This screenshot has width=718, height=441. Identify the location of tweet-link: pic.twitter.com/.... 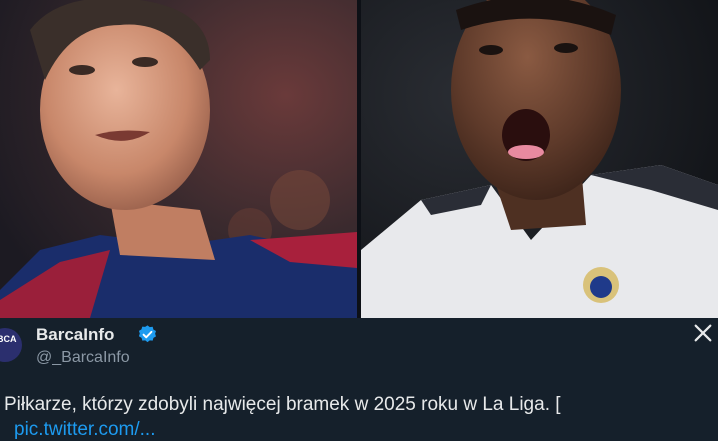
(84, 430).